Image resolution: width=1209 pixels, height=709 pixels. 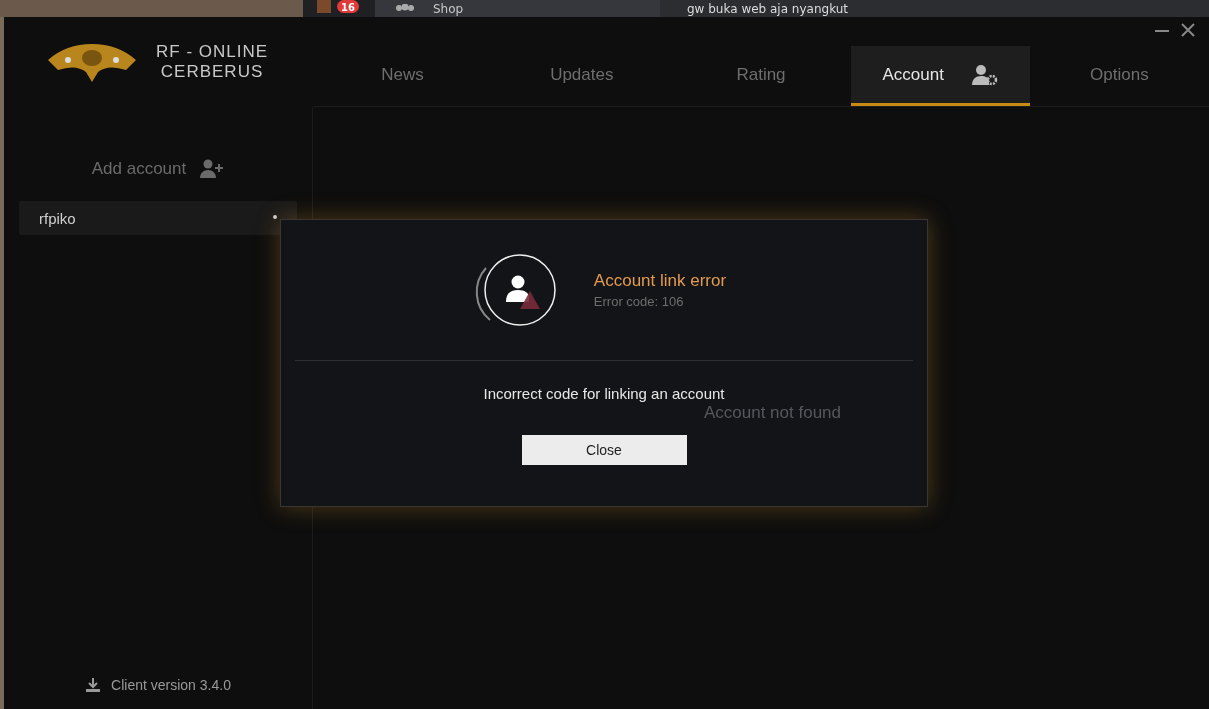 What do you see at coordinates (93, 685) in the screenshot?
I see `download-icon` at bounding box center [93, 685].